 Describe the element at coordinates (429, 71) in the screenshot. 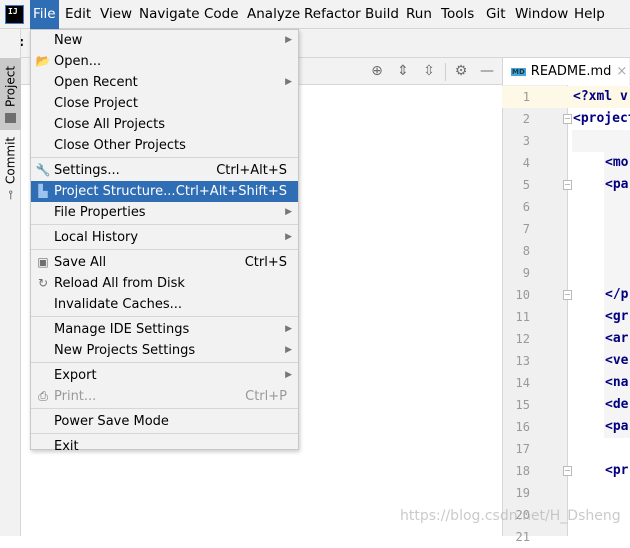

I see `collapse-all-icon: ⇳` at that location.